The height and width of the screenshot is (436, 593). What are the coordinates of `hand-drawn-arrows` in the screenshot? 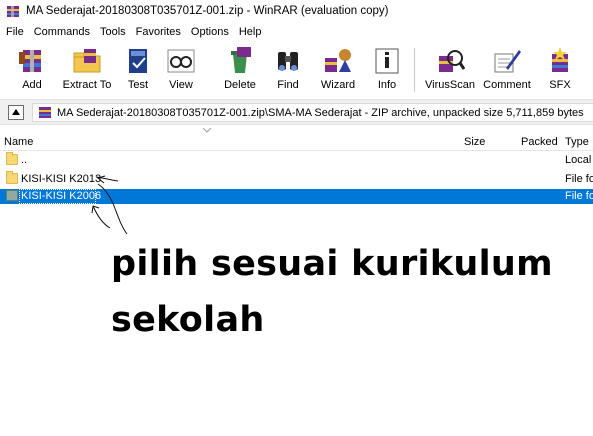 It's located at (109, 205).